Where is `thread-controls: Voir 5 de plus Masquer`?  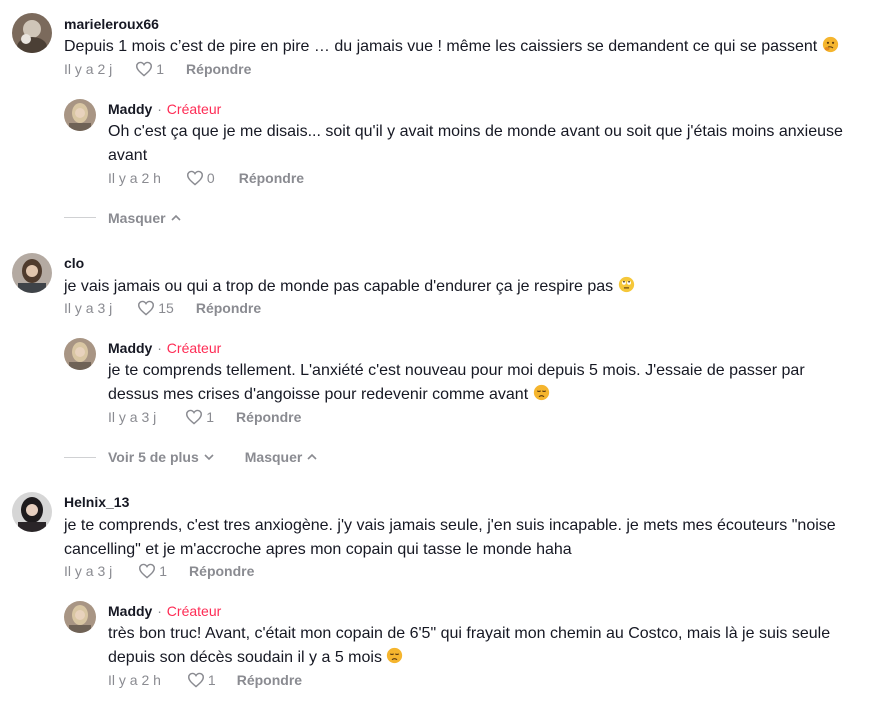 thread-controls: Voir 5 de plus Masquer is located at coordinates (212, 457).